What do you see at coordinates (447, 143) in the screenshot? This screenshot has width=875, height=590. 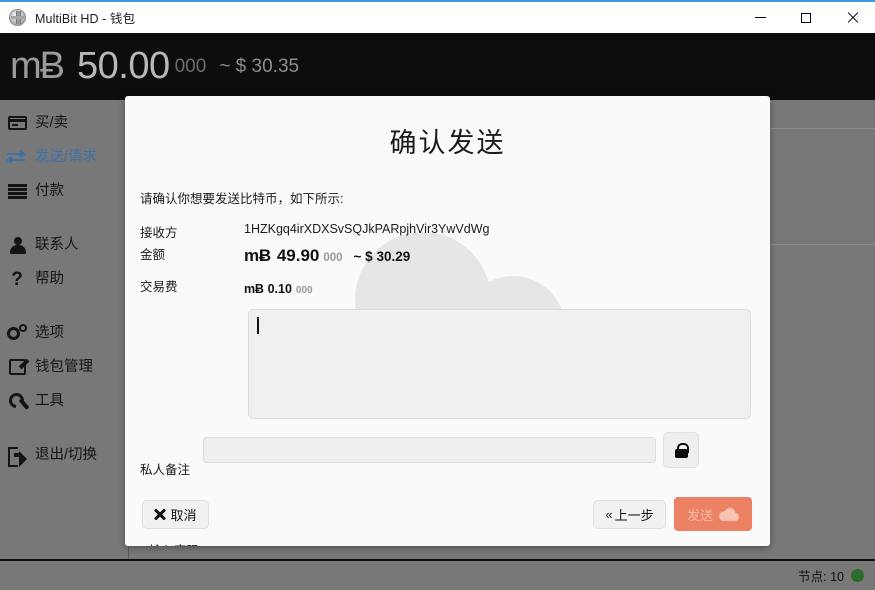 I see `dialog-title: 确认发送` at bounding box center [447, 143].